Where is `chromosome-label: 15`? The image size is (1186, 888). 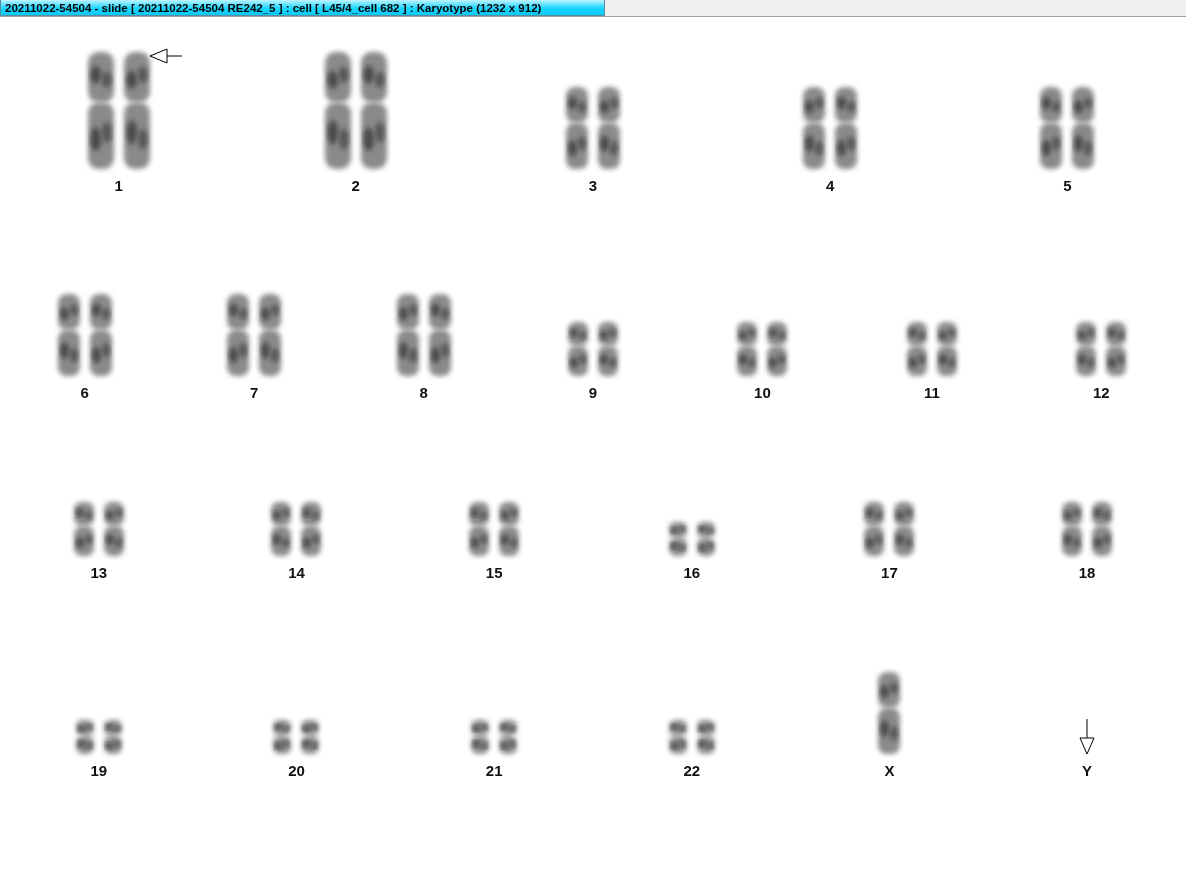 chromosome-label: 15 is located at coordinates (494, 573).